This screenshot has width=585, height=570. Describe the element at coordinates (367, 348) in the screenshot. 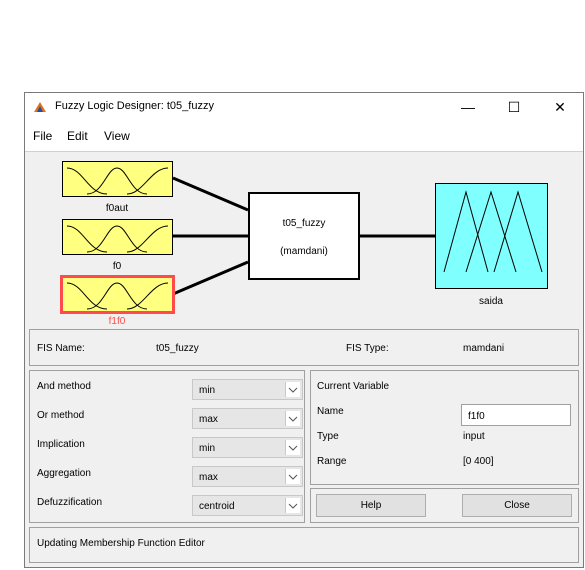

I see `fis-type-label: FIS Type:` at that location.